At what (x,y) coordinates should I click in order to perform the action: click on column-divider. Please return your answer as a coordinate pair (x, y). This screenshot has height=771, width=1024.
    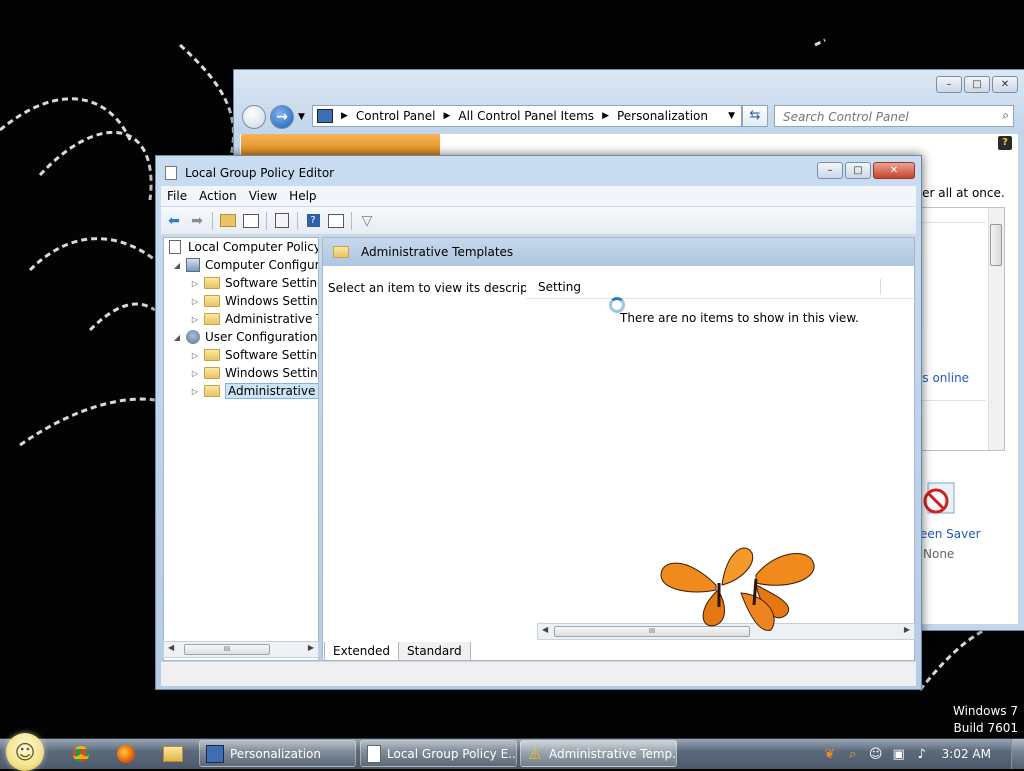
    Looking at the image, I should click on (880, 287).